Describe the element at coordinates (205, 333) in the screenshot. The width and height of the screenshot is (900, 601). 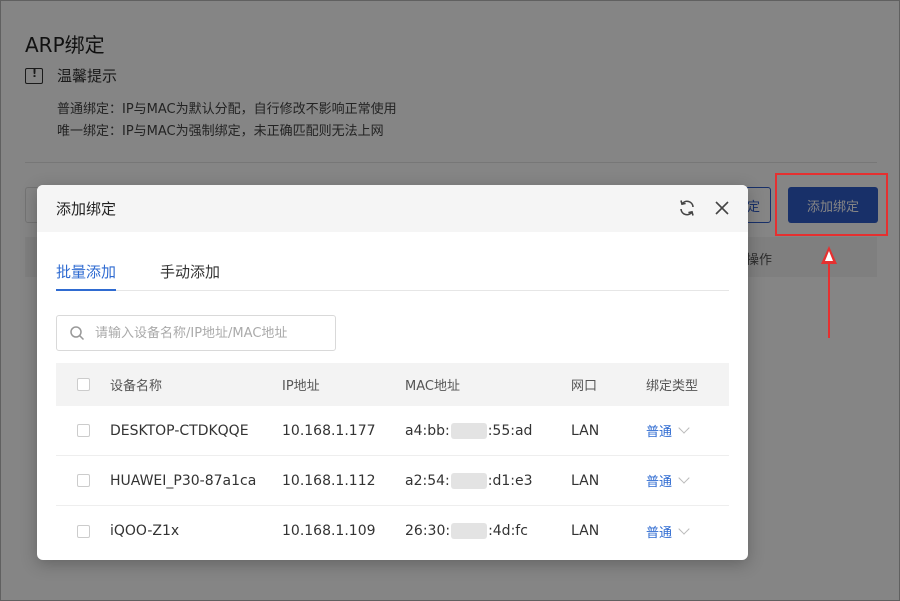
I see `device-search-input` at that location.